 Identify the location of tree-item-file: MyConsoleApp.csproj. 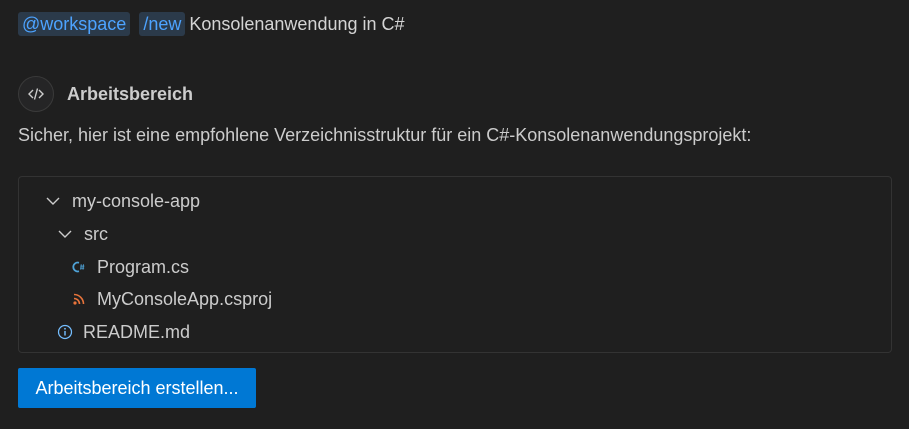
(171, 299).